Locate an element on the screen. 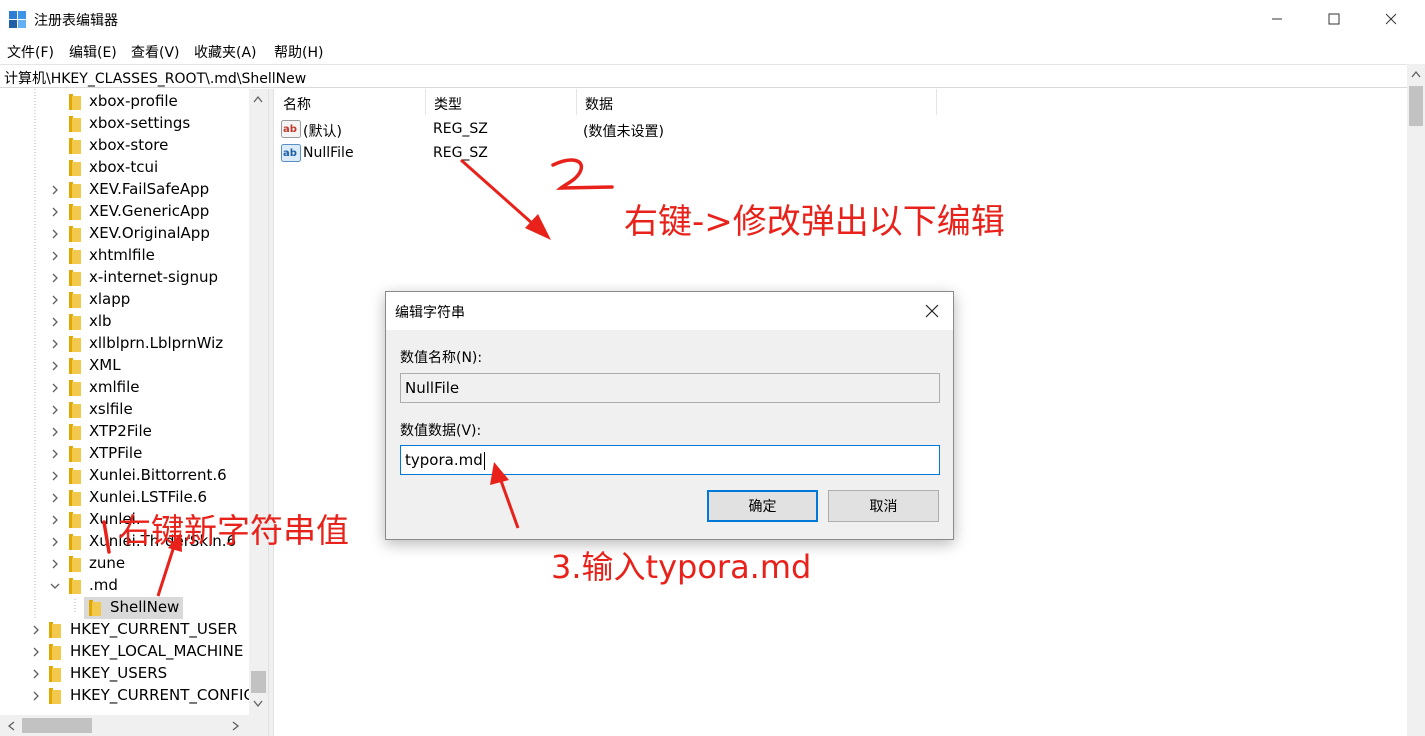 The height and width of the screenshot is (736, 1425). tree-item: XTP2File is located at coordinates (124, 432).